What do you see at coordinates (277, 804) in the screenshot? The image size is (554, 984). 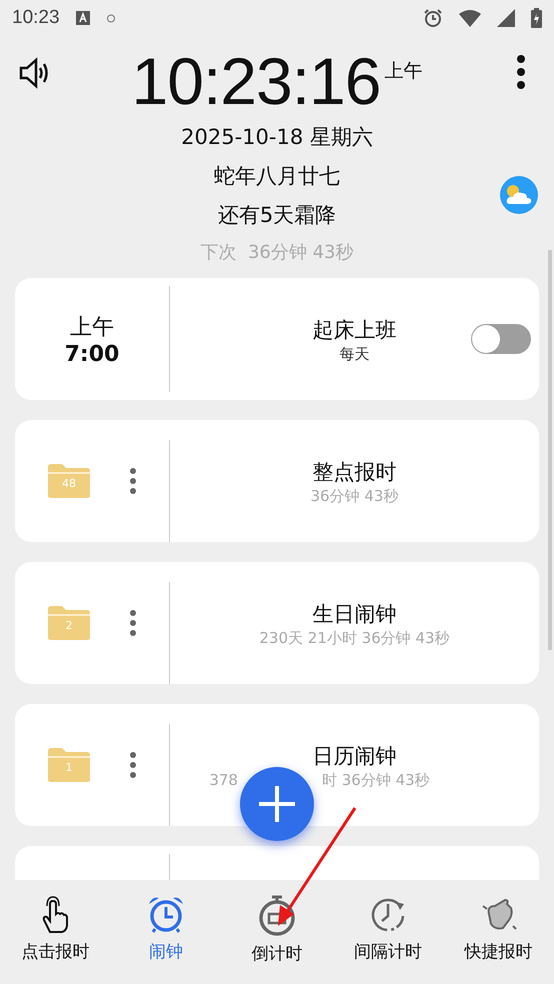 I see `plus-icon` at bounding box center [277, 804].